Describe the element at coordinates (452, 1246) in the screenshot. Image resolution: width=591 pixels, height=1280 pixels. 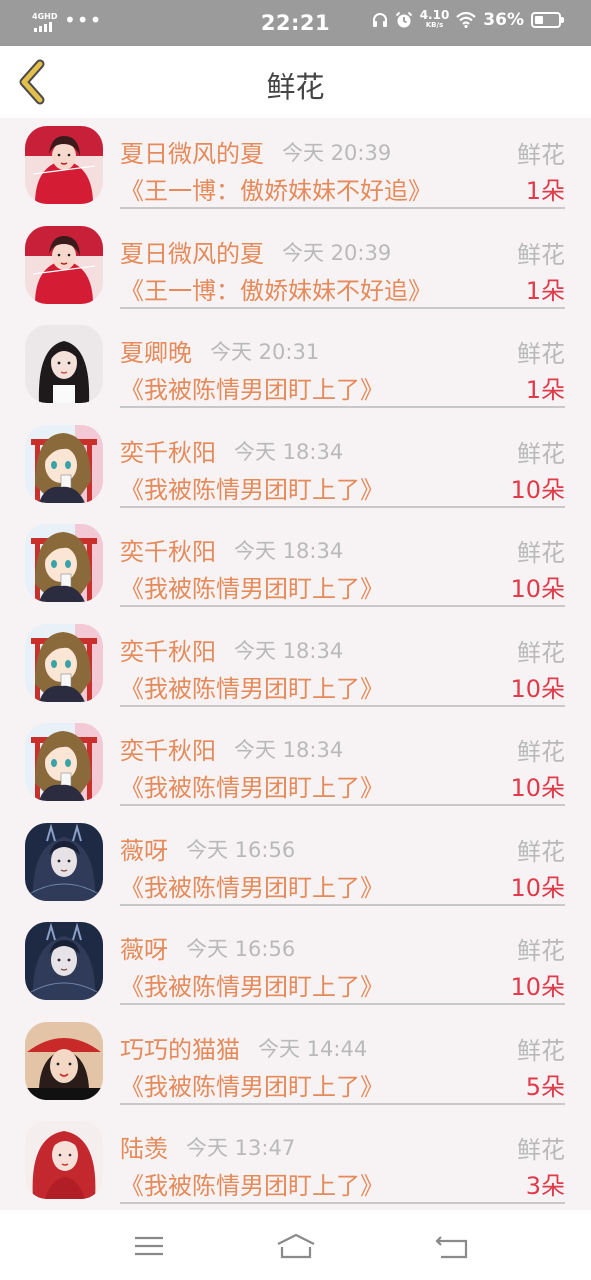
I see `back-icon` at that location.